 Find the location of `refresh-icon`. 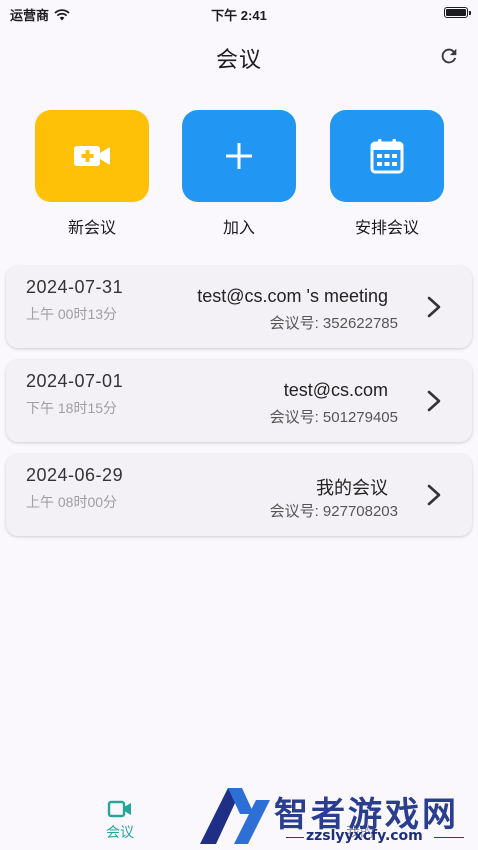

refresh-icon is located at coordinates (449, 56).